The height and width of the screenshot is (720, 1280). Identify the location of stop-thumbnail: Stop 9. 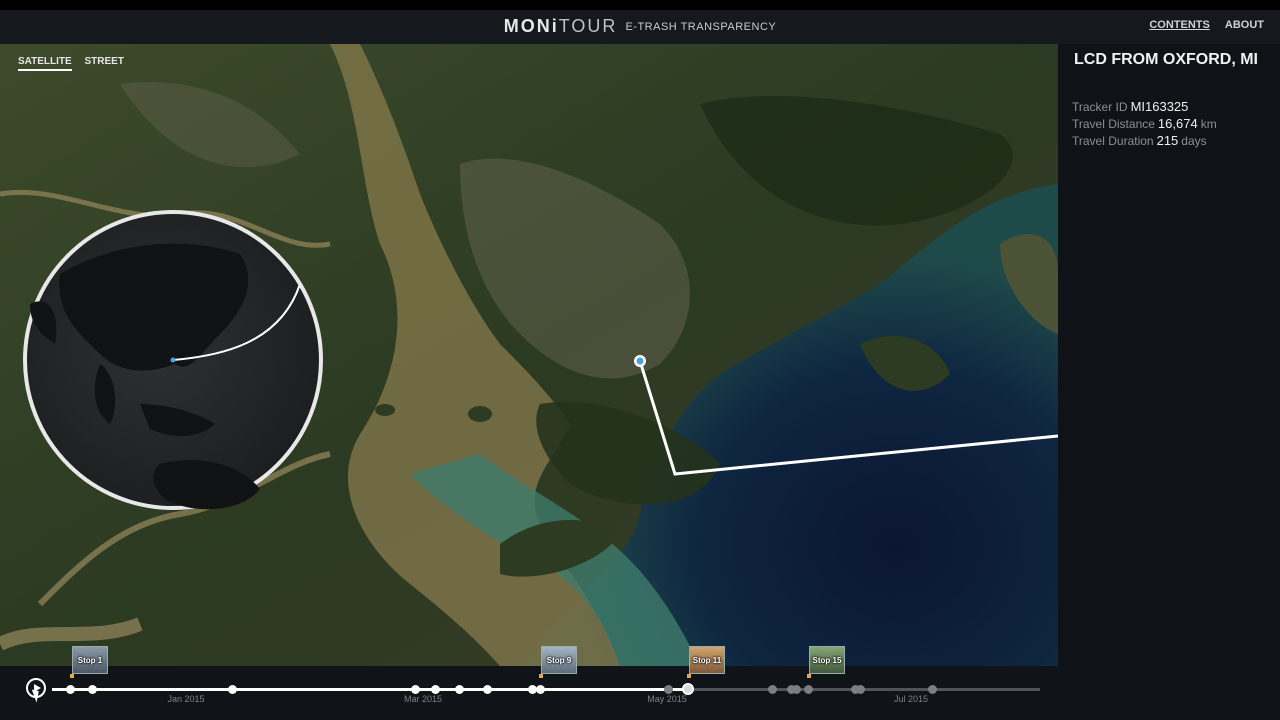
(558, 662).